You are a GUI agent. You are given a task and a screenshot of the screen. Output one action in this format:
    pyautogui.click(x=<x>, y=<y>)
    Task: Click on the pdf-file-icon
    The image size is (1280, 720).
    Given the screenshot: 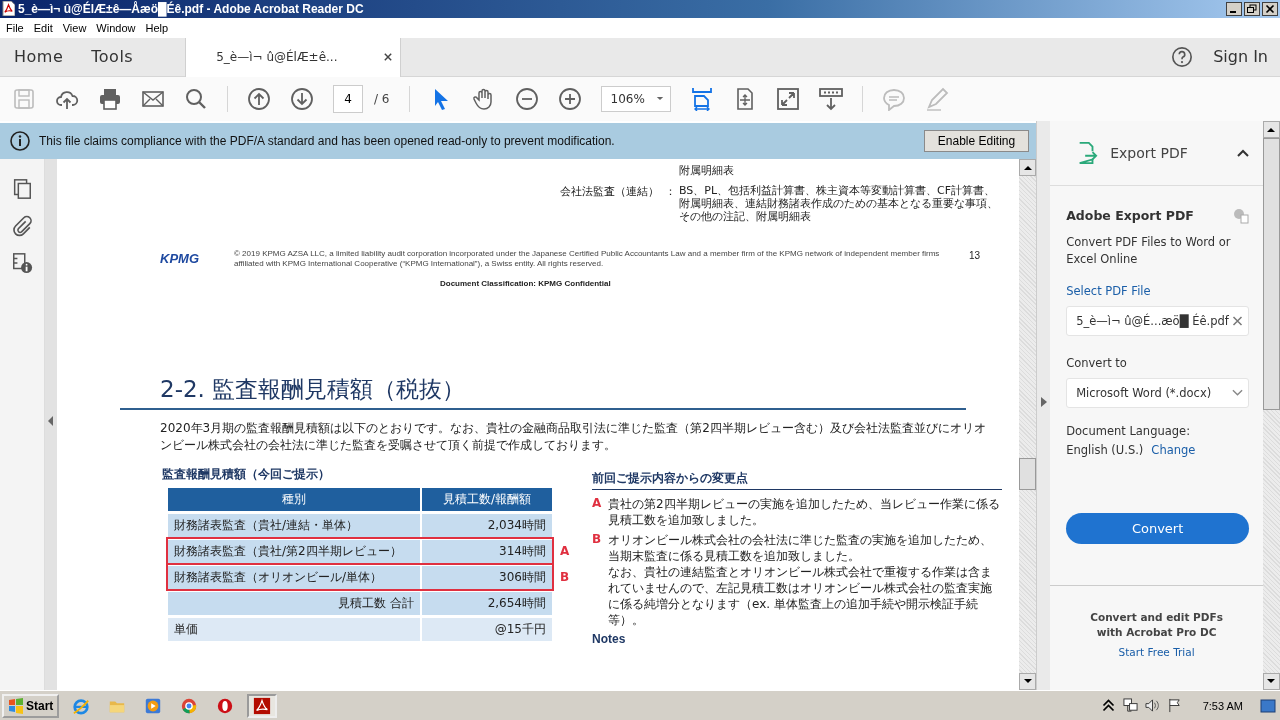 What is the action you would take?
    pyautogui.click(x=8, y=9)
    